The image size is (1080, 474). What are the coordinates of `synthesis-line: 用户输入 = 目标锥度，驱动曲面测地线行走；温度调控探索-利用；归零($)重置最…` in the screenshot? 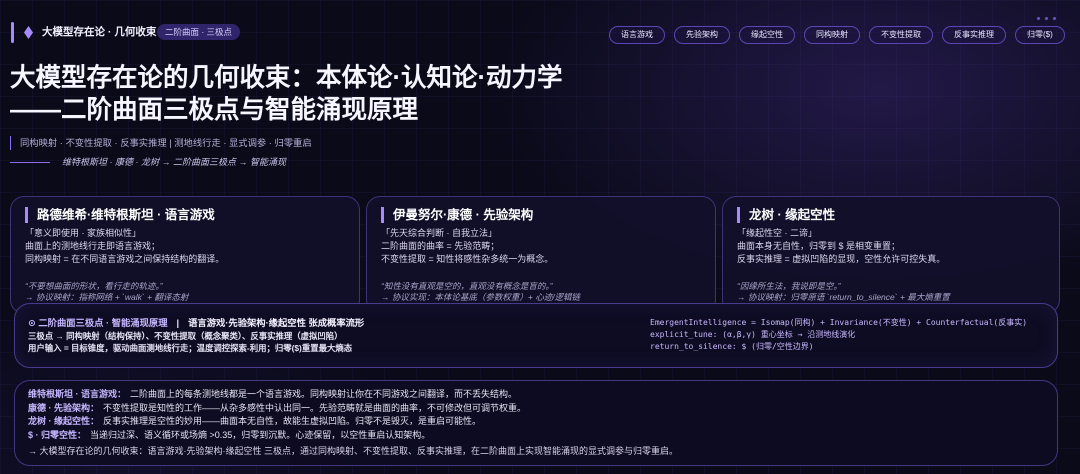 It's located at (190, 348).